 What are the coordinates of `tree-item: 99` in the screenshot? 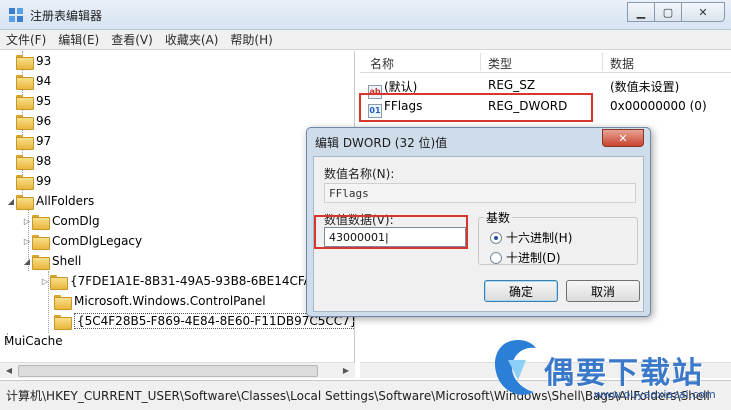 It's located at (33, 181).